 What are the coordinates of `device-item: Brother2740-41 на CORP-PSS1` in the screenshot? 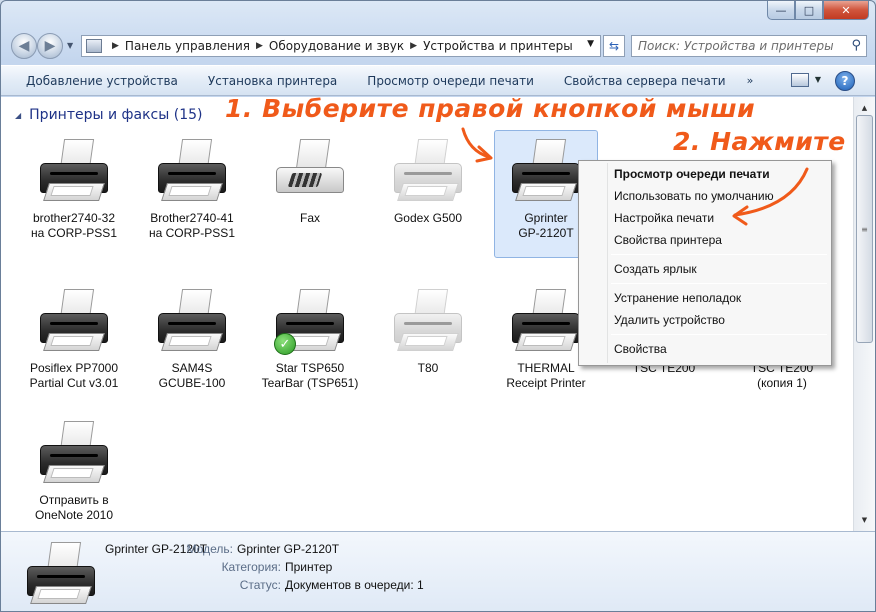 It's located at (192, 194).